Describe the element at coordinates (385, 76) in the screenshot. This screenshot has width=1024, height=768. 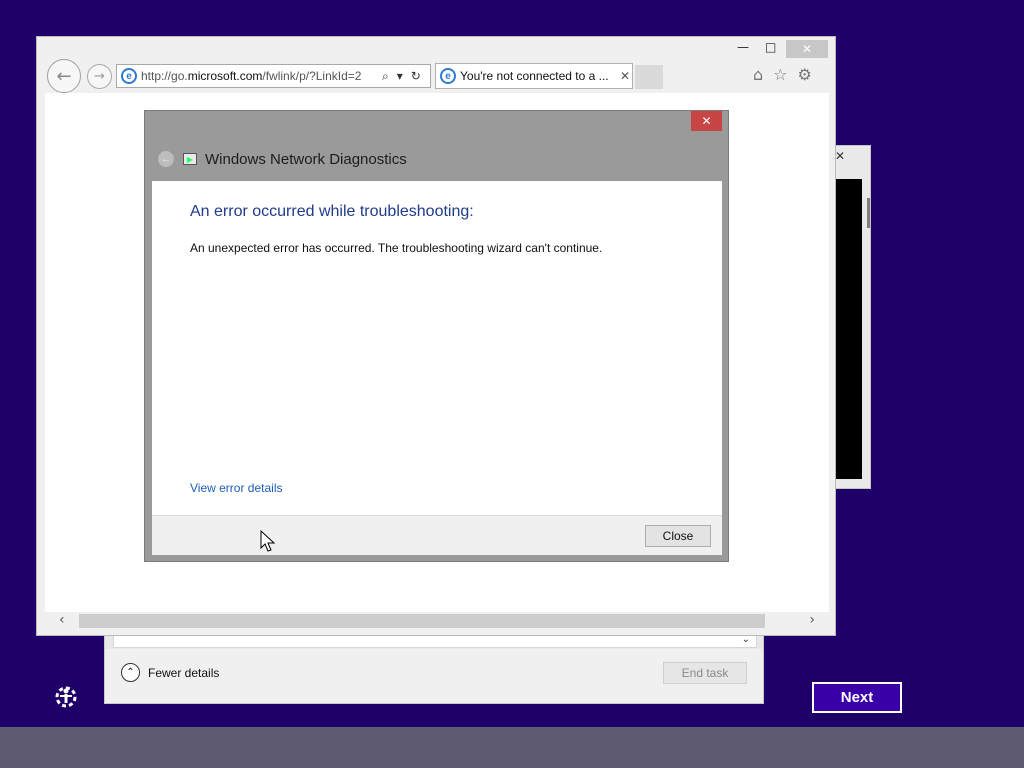
I see `search-icon: ⌕` at that location.